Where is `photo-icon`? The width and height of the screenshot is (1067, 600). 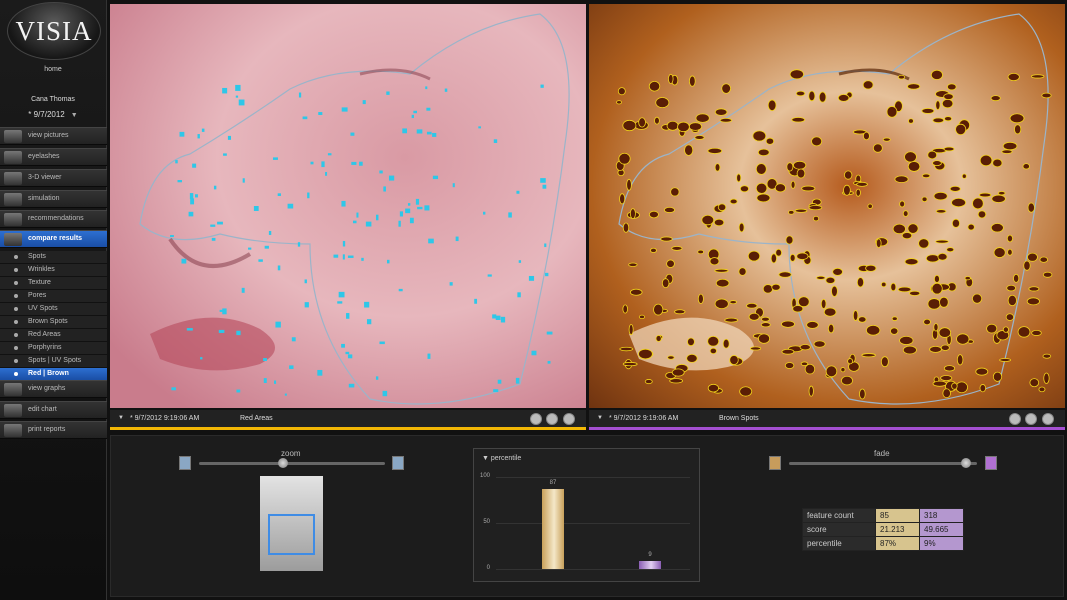 photo-icon is located at coordinates (13, 136).